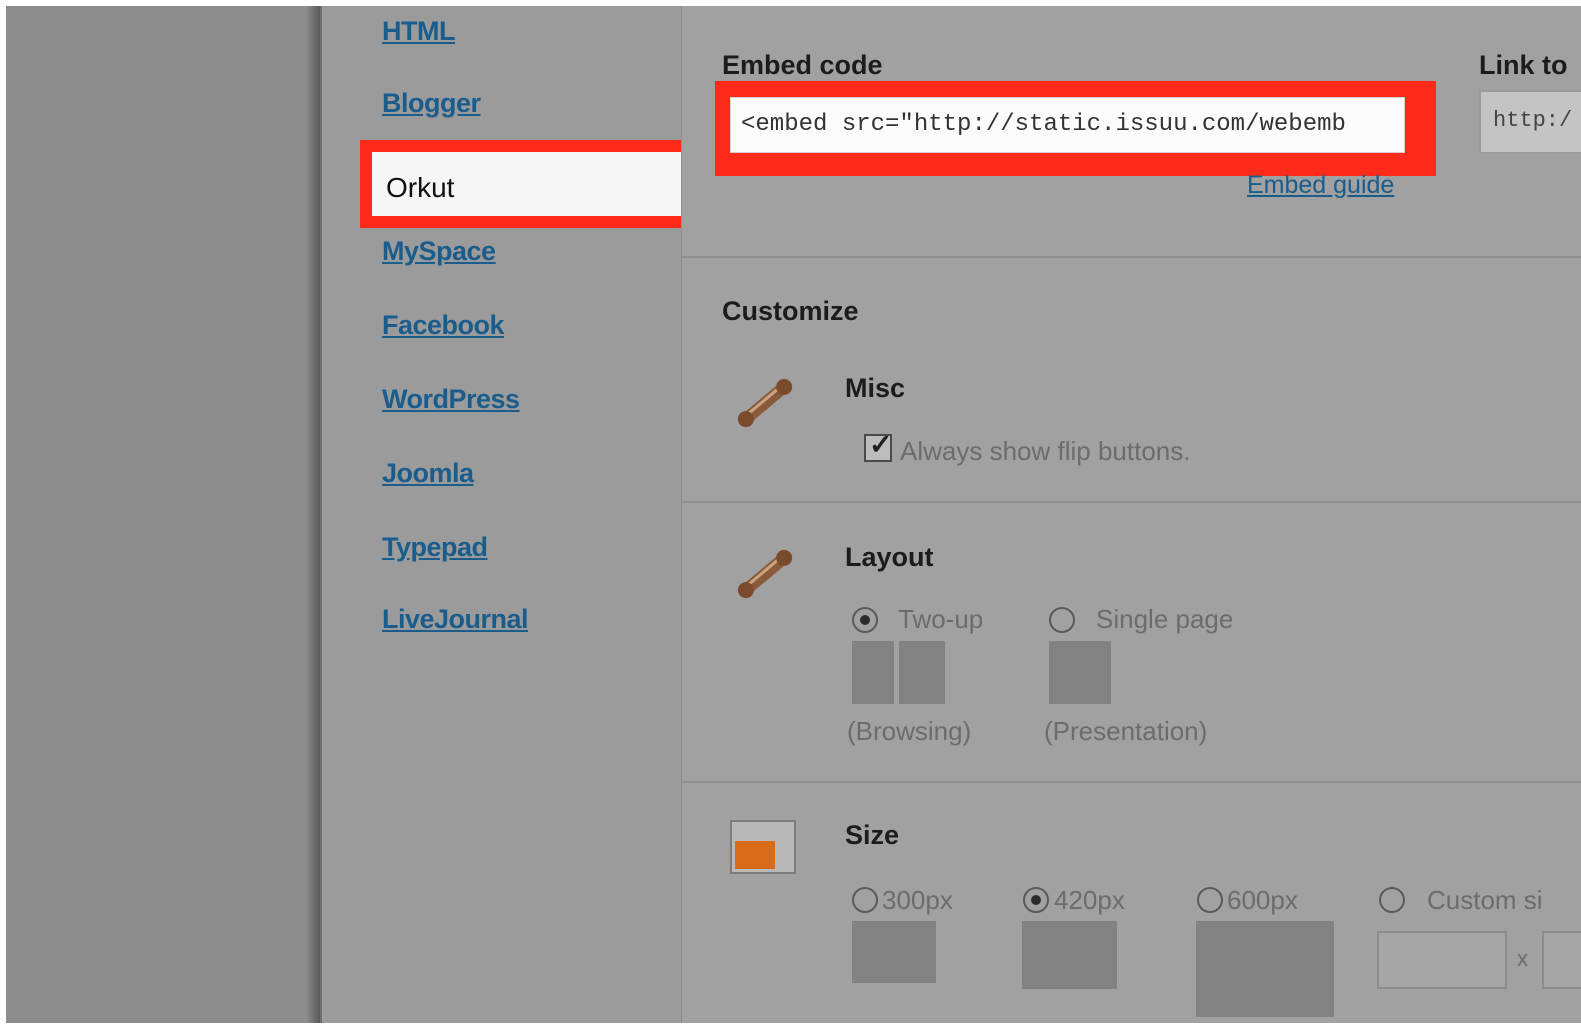  Describe the element at coordinates (428, 473) in the screenshot. I see `sidebar-item-joomla: Joomla` at that location.